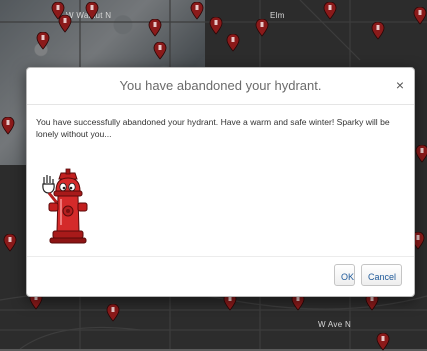 This screenshot has width=427, height=351. I want to click on dialog-footer-divider, so click(220, 256).